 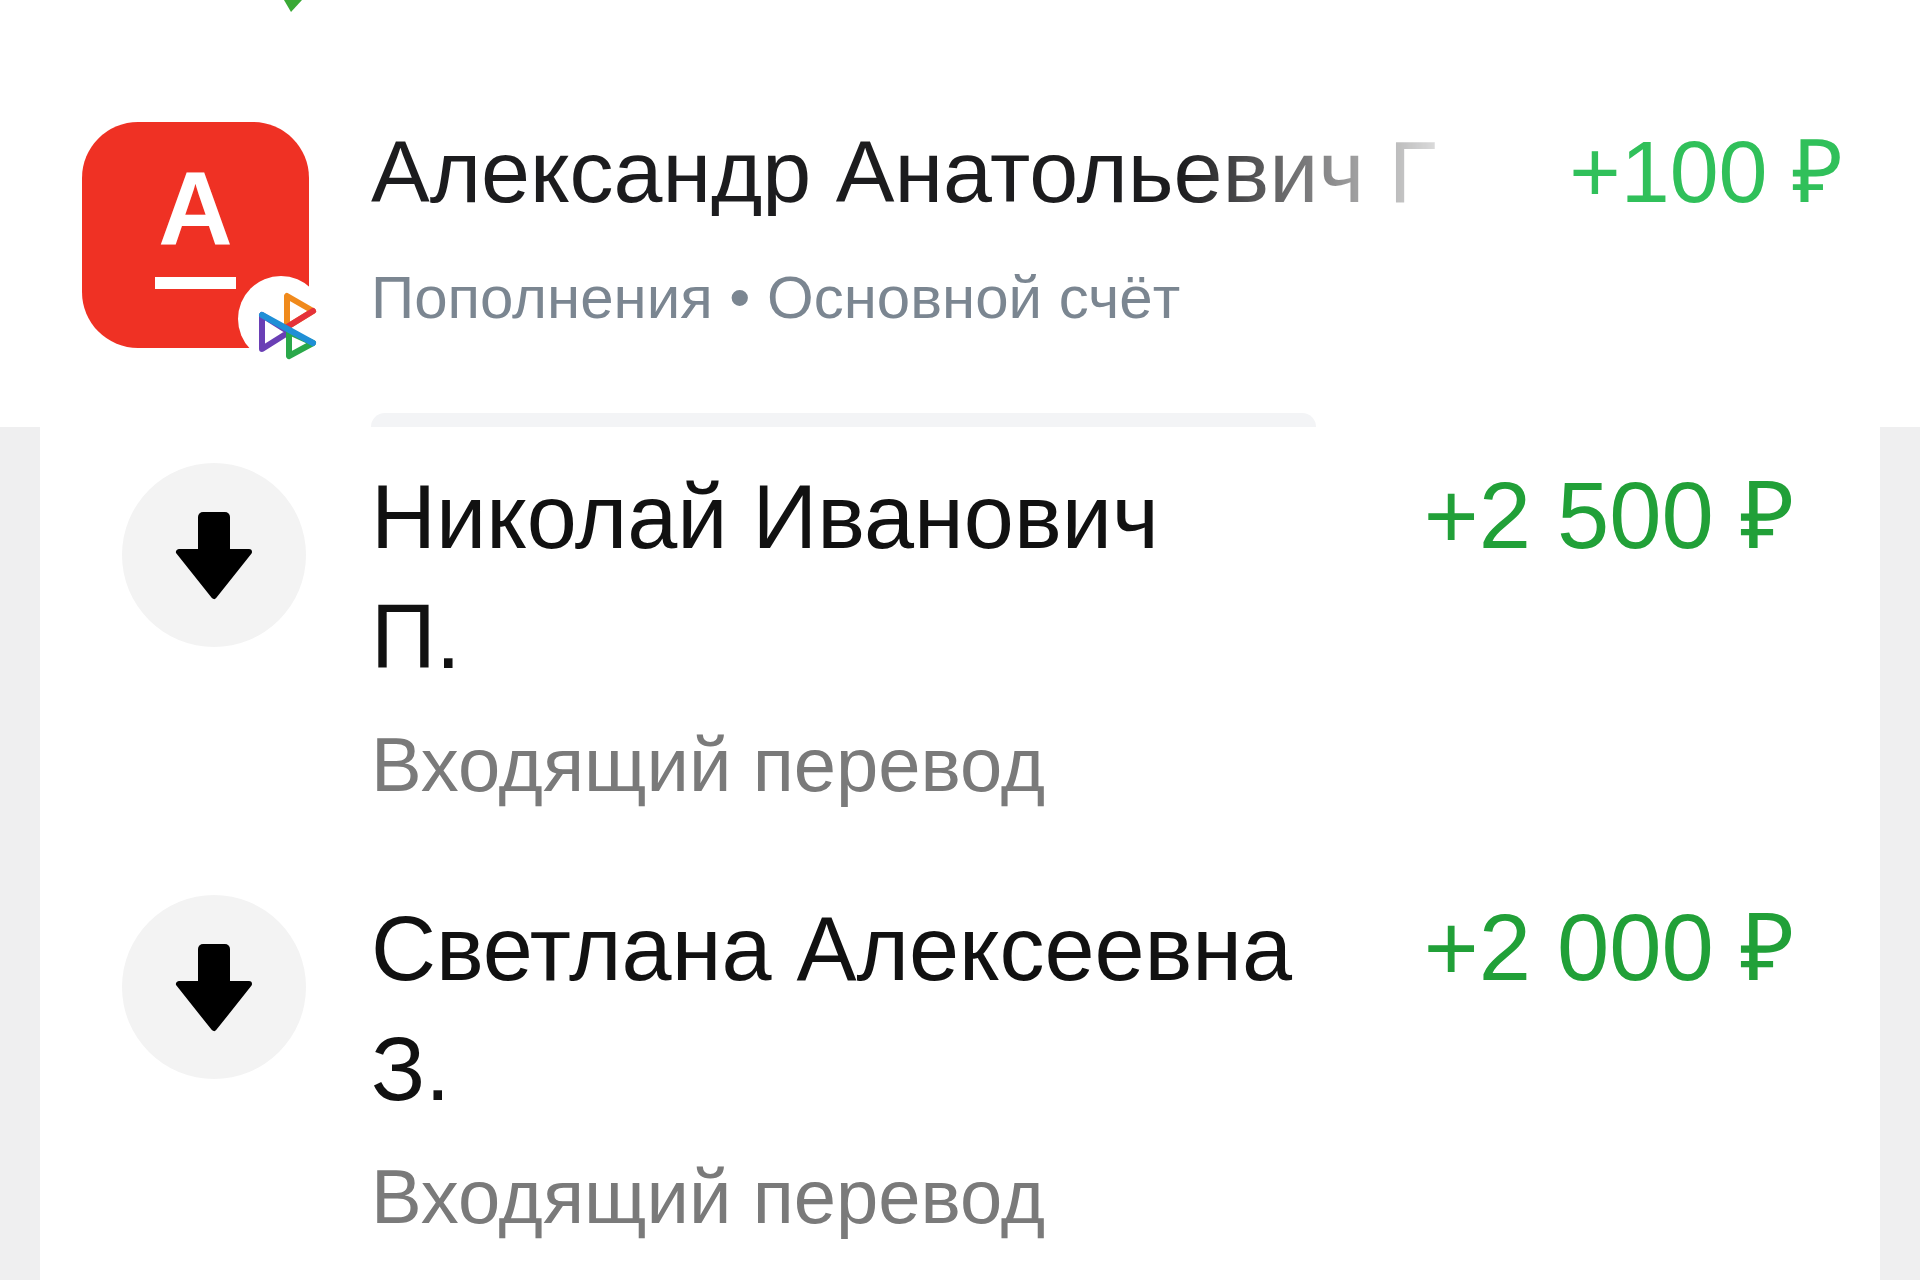 What do you see at coordinates (765, 577) in the screenshot?
I see `sender-name: Николай Иванович П.` at bounding box center [765, 577].